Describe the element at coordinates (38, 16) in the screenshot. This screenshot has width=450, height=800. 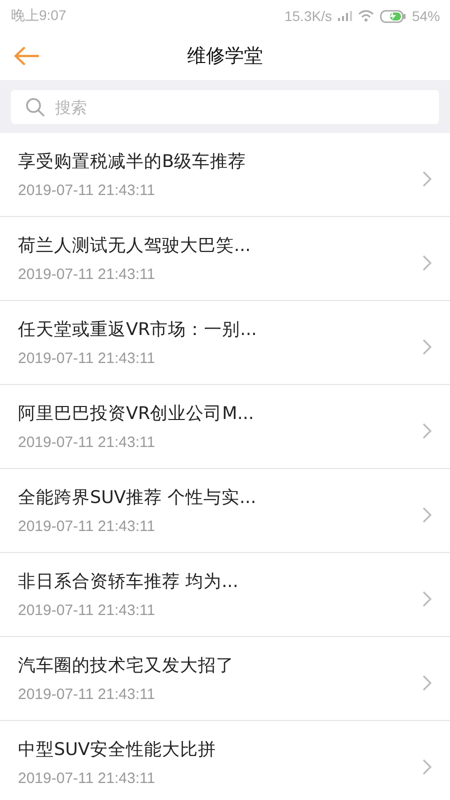
I see `status-time: 晚上9:07` at that location.